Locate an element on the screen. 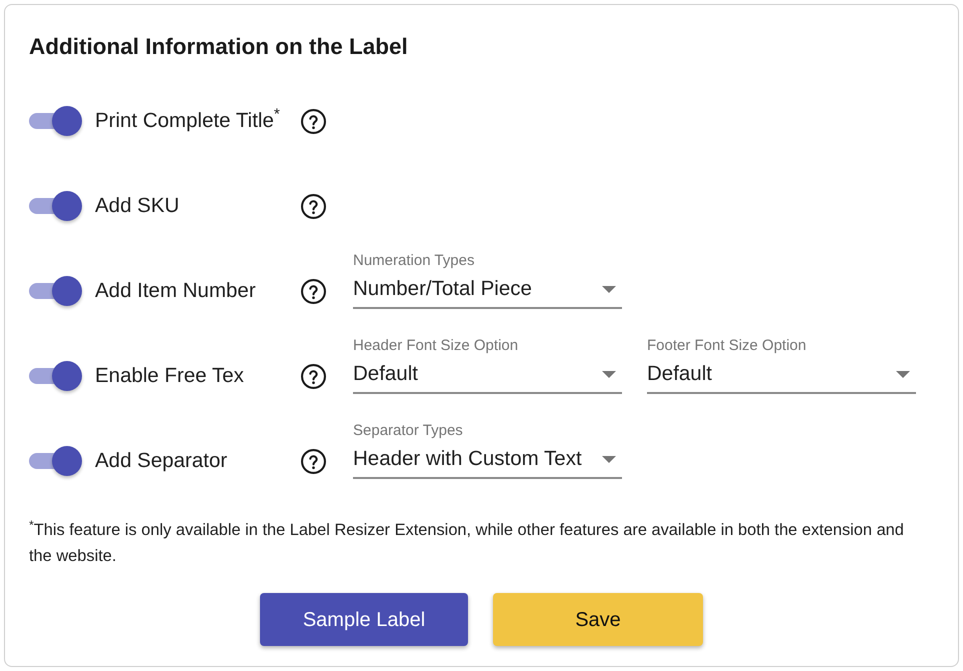  option-label: Enable Free Tex is located at coordinates (170, 375).